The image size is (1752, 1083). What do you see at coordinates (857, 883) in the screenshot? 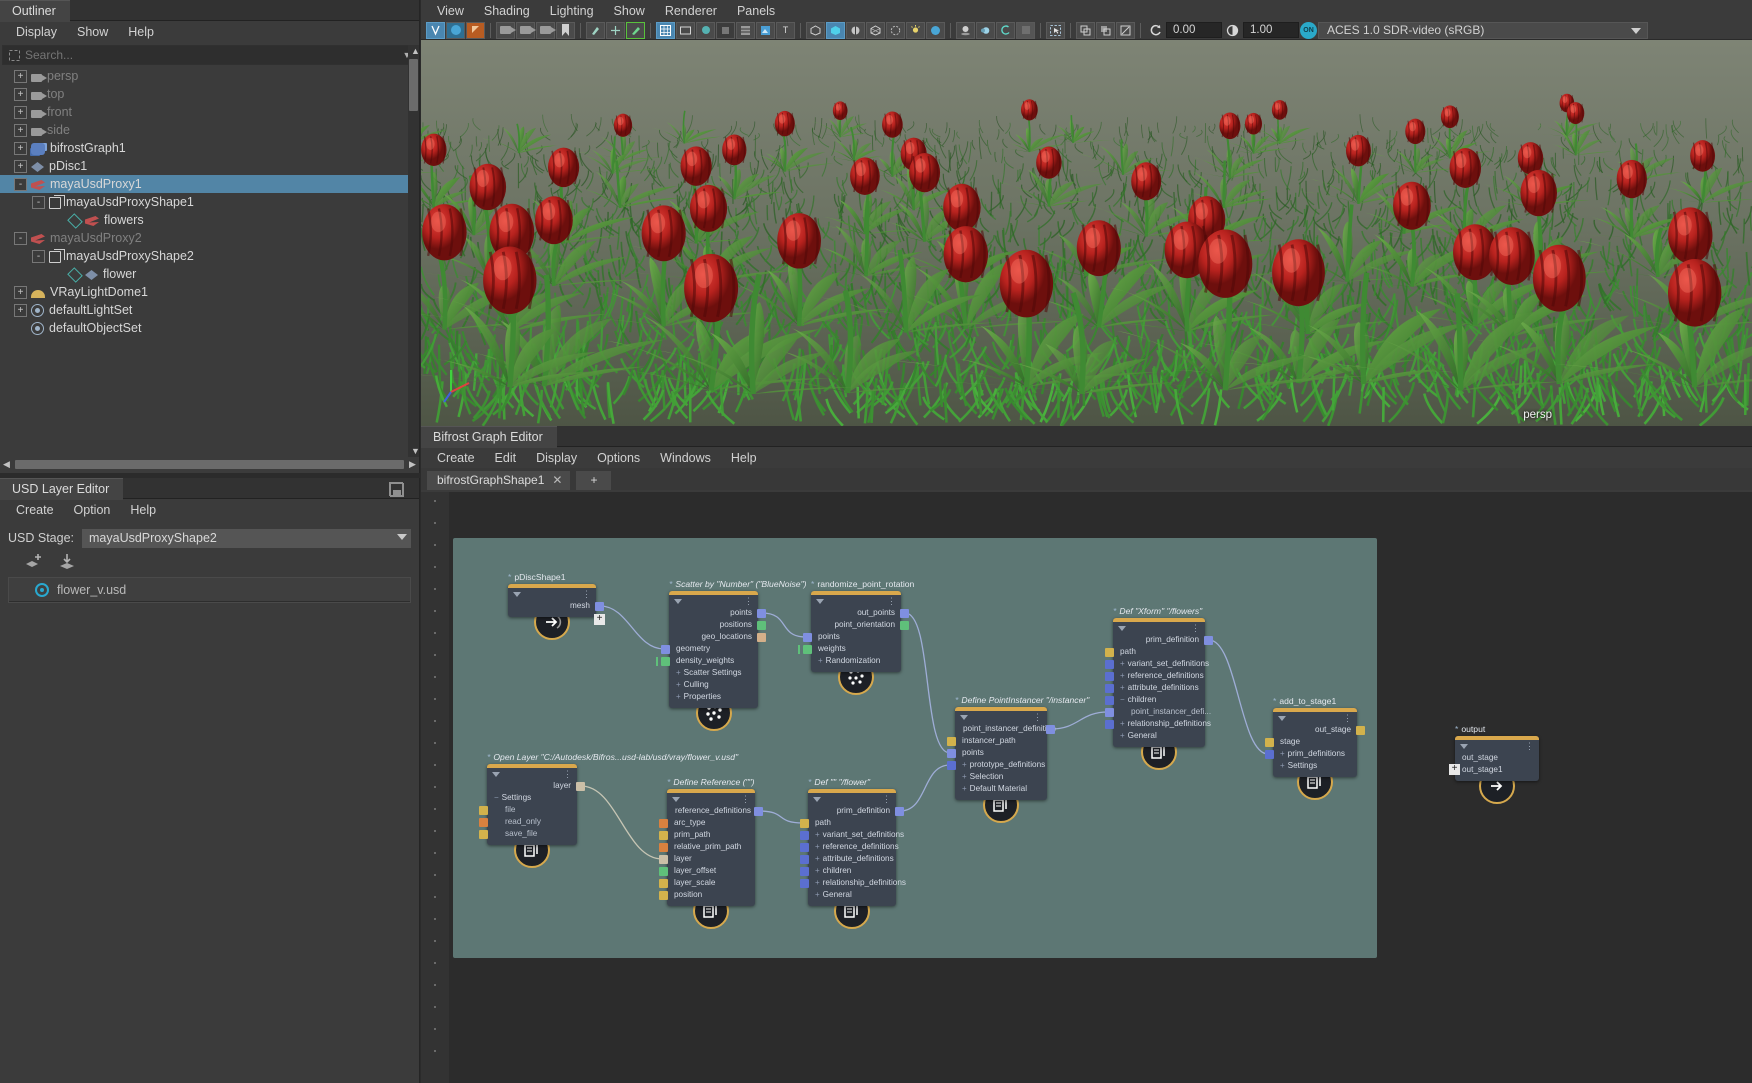
I see `node-input-relationship_definitions: relationship_definitions` at bounding box center [857, 883].